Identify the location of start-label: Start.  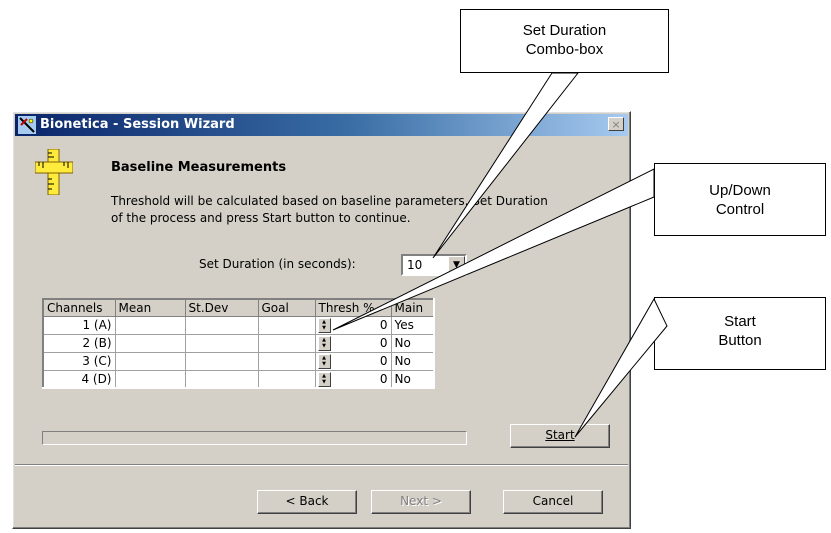
(560, 435).